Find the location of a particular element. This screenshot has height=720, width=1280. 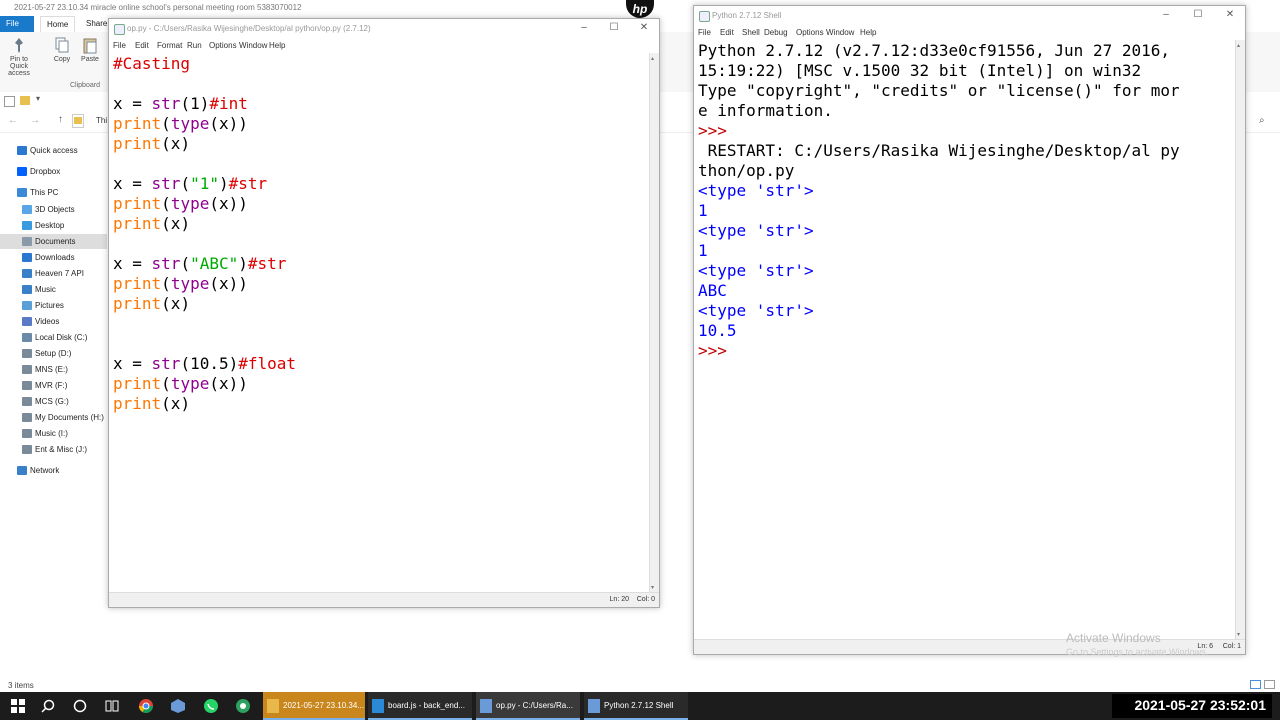

address-text: Thi is located at coordinates (102, 120).